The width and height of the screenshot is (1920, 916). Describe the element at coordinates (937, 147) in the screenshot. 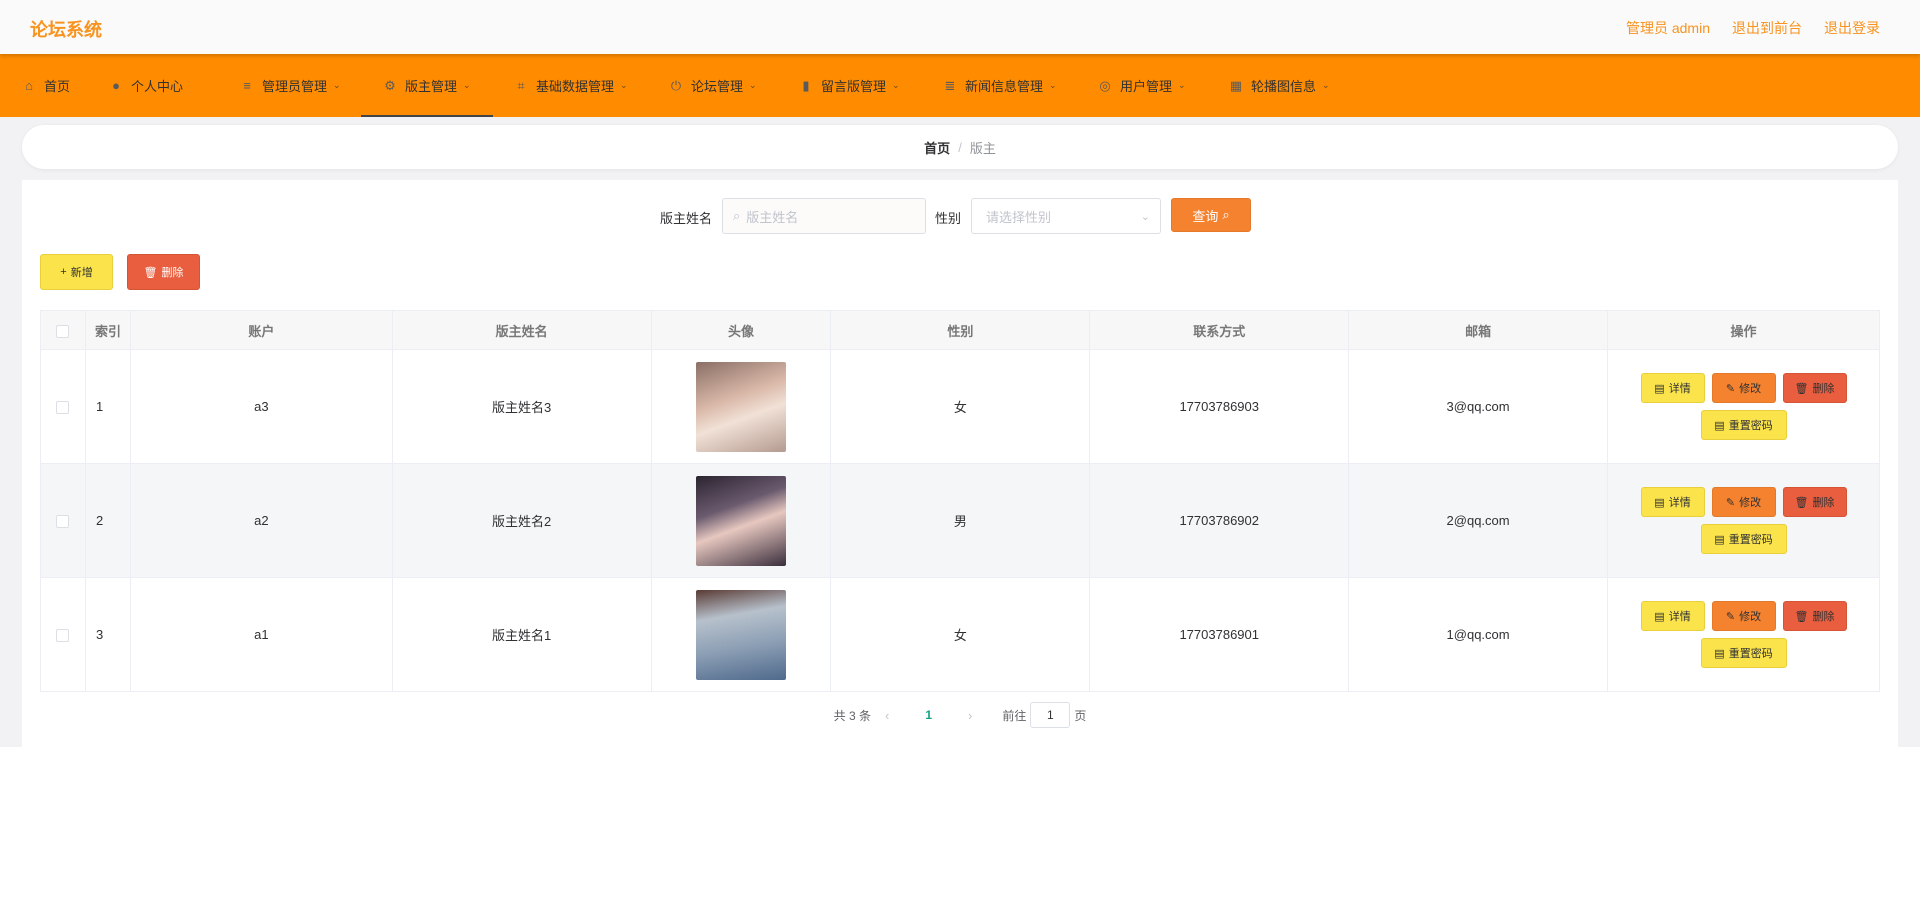

I see `breadcrumb-home: 首页` at that location.